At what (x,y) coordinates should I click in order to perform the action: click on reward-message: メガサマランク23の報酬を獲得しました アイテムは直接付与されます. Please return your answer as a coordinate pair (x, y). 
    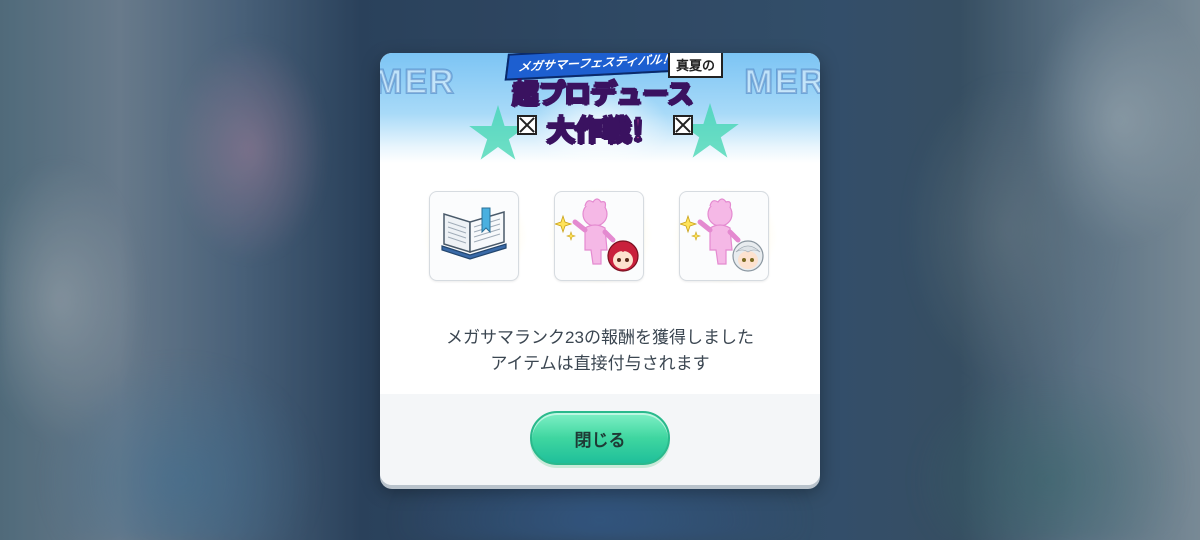
    Looking at the image, I should click on (600, 351).